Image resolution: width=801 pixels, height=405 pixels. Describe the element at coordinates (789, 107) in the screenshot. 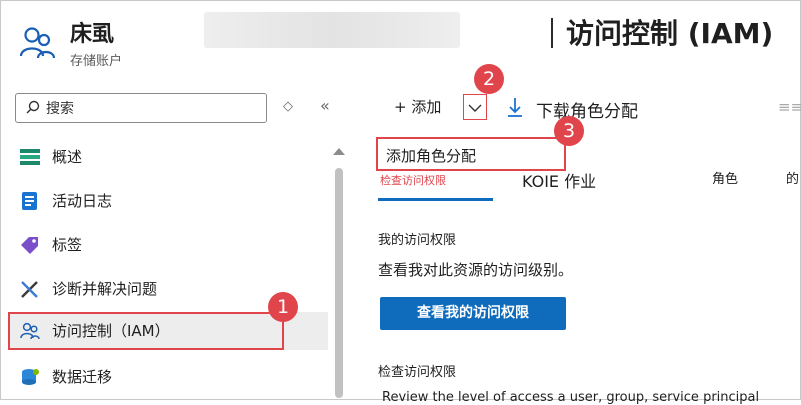

I see `more-columns-icon: ≡≡` at that location.